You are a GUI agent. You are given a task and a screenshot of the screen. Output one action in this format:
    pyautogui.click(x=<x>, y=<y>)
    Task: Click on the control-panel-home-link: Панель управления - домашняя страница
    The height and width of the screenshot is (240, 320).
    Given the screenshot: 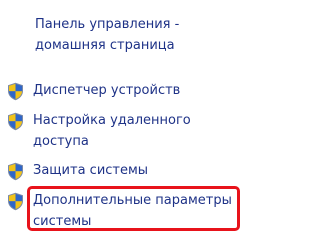 What is the action you would take?
    pyautogui.click(x=135, y=35)
    